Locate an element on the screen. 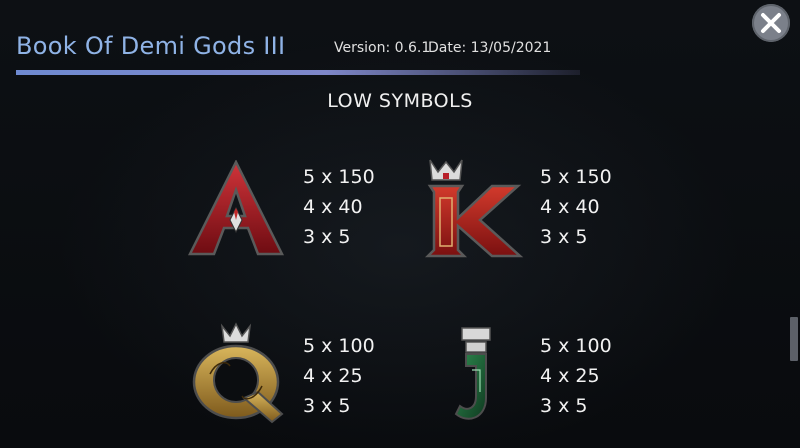 The image size is (800, 448). ace-payouts: 5 x 150 4 x 40 3 x 5 is located at coordinates (339, 207).